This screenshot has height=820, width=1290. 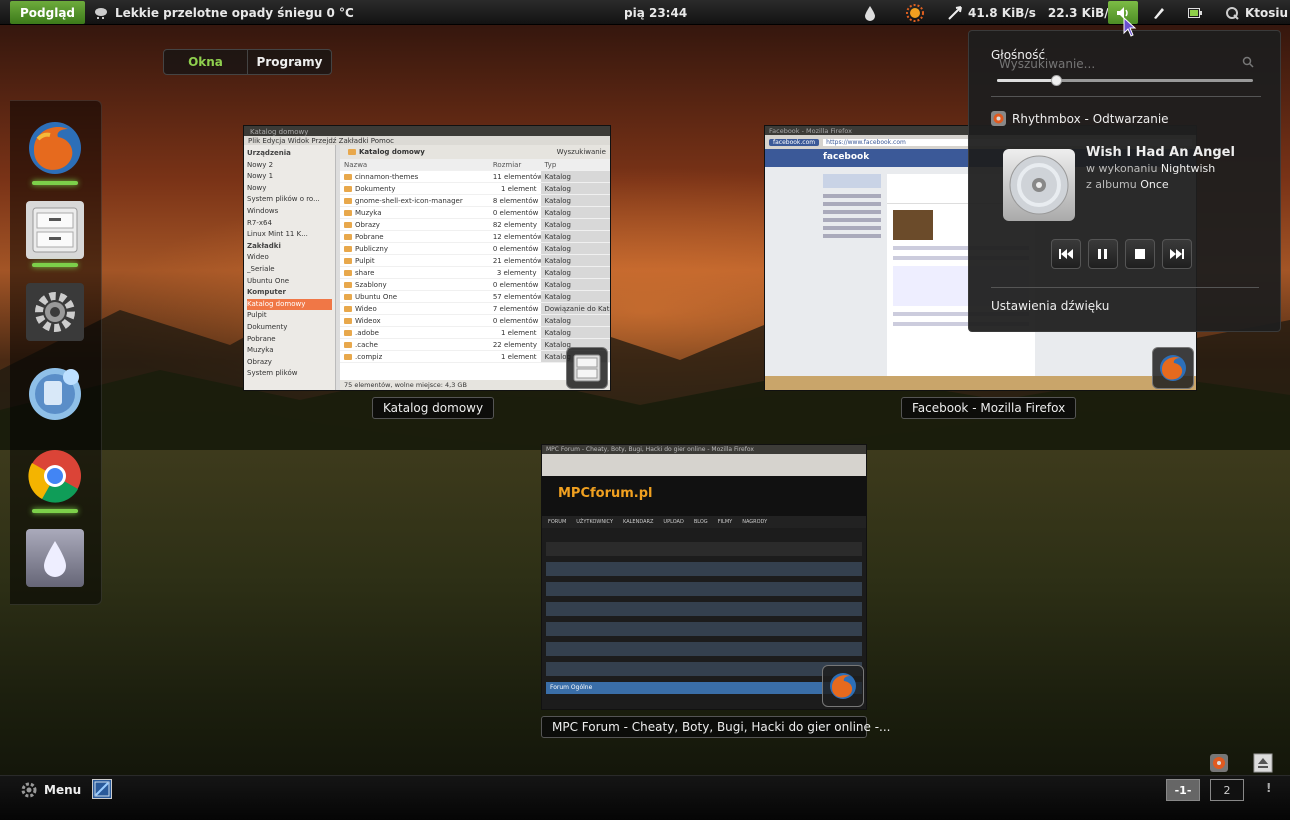 What do you see at coordinates (1056, 80) in the screenshot?
I see `volume-slider-knob` at bounding box center [1056, 80].